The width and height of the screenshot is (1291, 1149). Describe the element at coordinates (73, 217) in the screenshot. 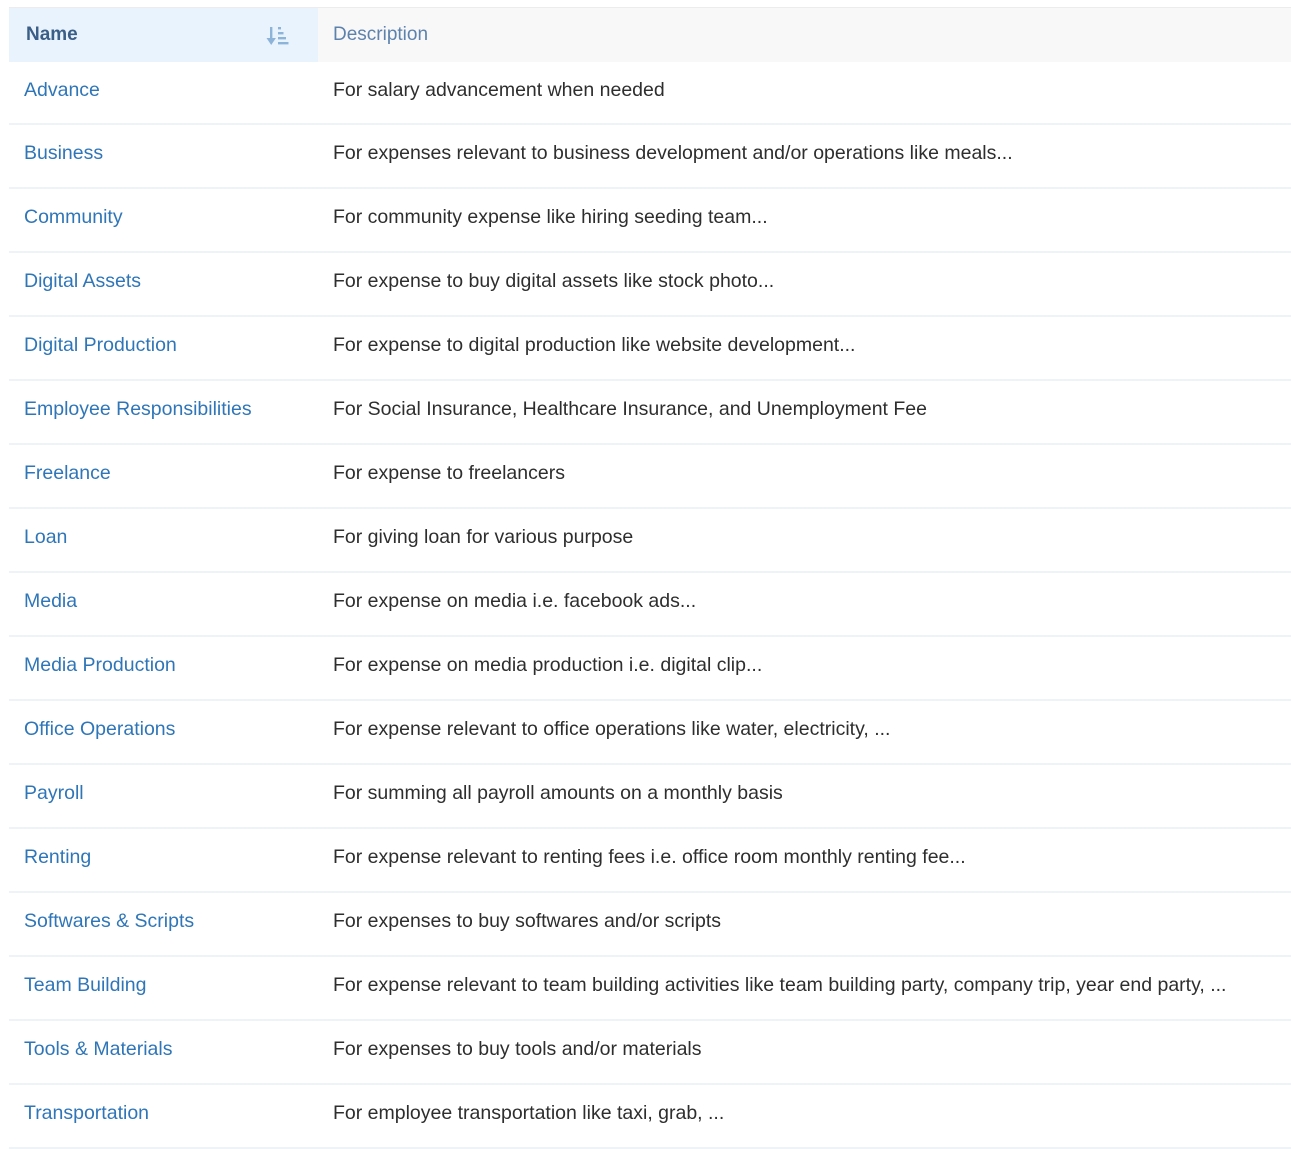

I see `category-name-link: Community` at that location.